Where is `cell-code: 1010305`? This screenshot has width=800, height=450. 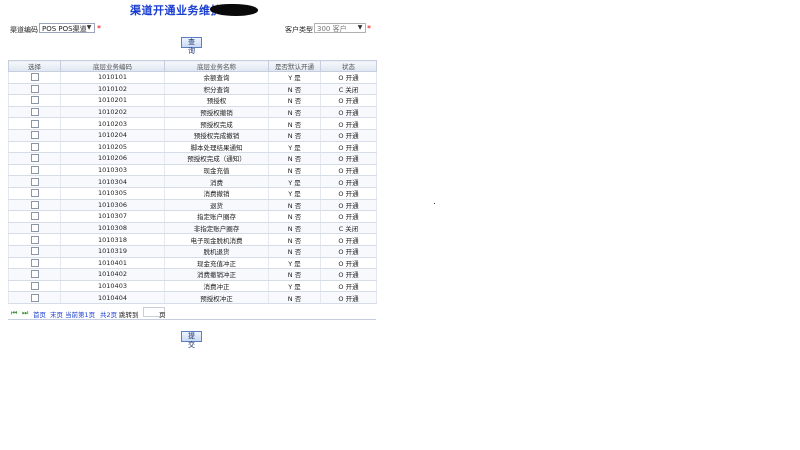 cell-code: 1010305 is located at coordinates (112, 193).